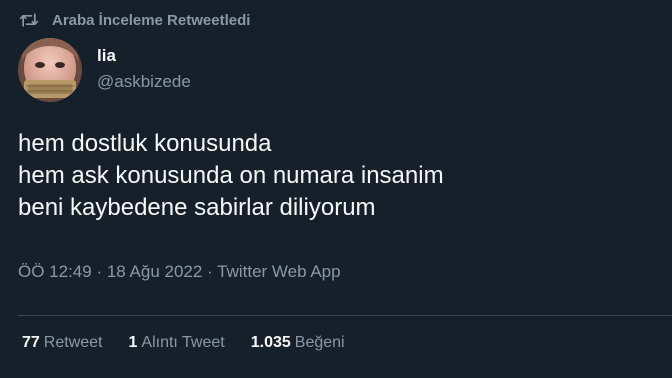  What do you see at coordinates (55, 271) in the screenshot?
I see `tweet-time: ÖÖ 12:49` at bounding box center [55, 271].